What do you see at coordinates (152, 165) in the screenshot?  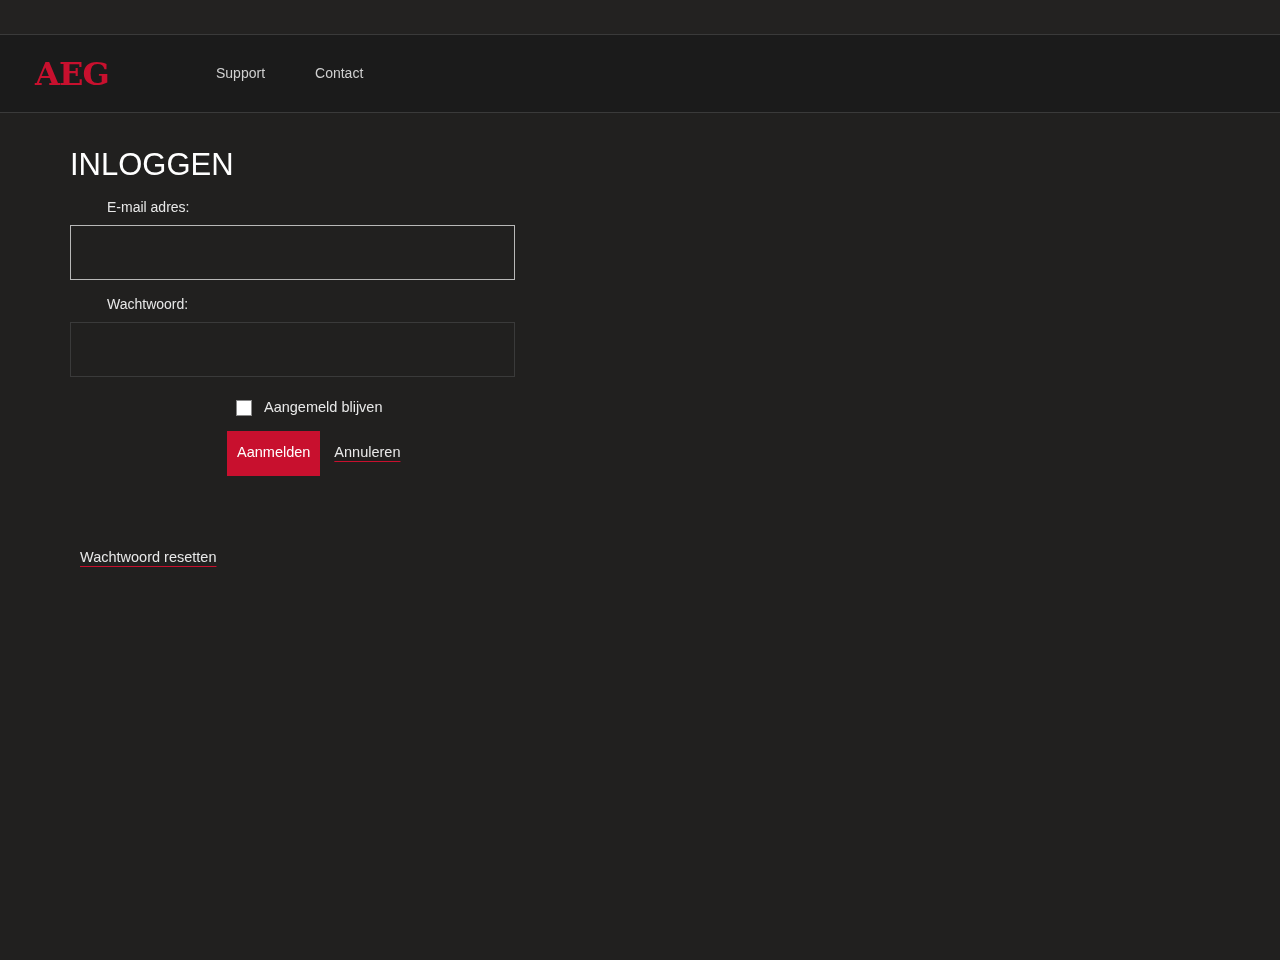 I see `page-title: INLOGGEN` at bounding box center [152, 165].